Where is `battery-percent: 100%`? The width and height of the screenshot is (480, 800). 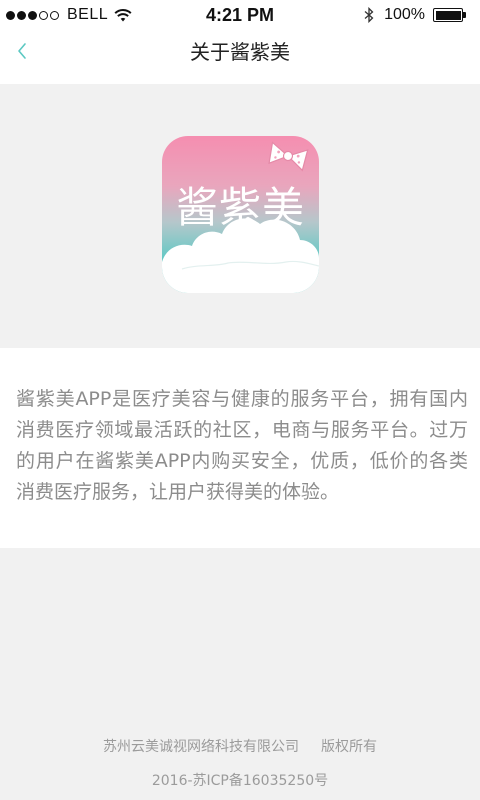 battery-percent: 100% is located at coordinates (404, 14).